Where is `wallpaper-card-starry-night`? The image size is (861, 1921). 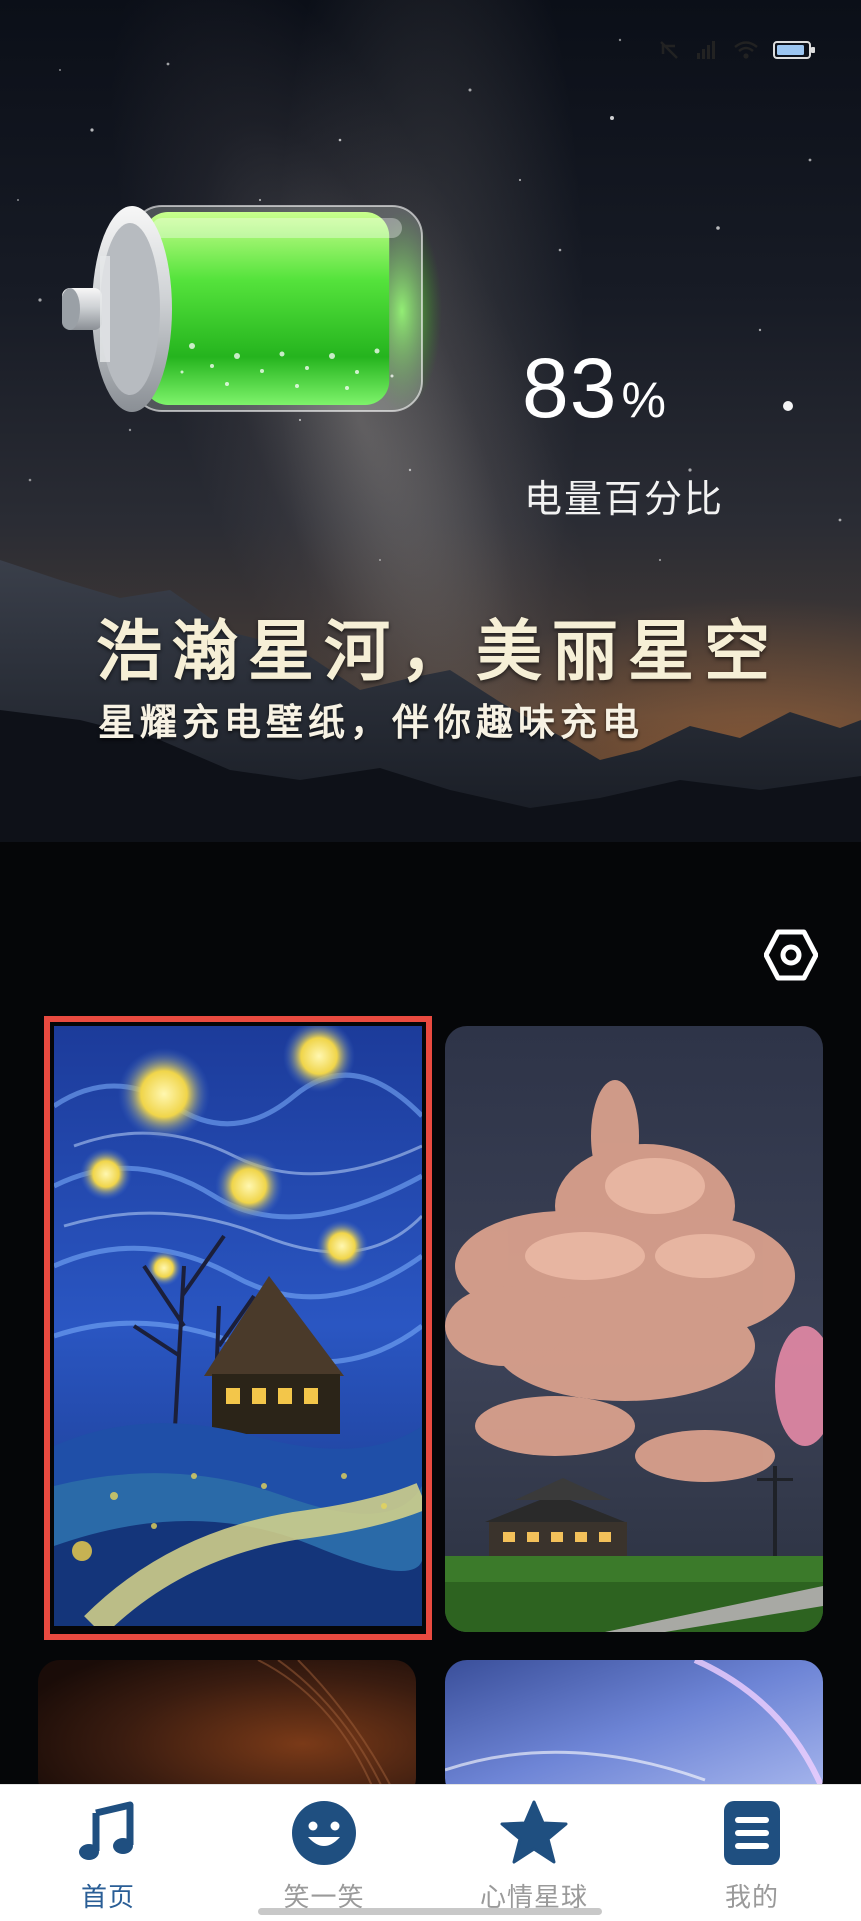
wallpaper-card-starry-night is located at coordinates (238, 1326).